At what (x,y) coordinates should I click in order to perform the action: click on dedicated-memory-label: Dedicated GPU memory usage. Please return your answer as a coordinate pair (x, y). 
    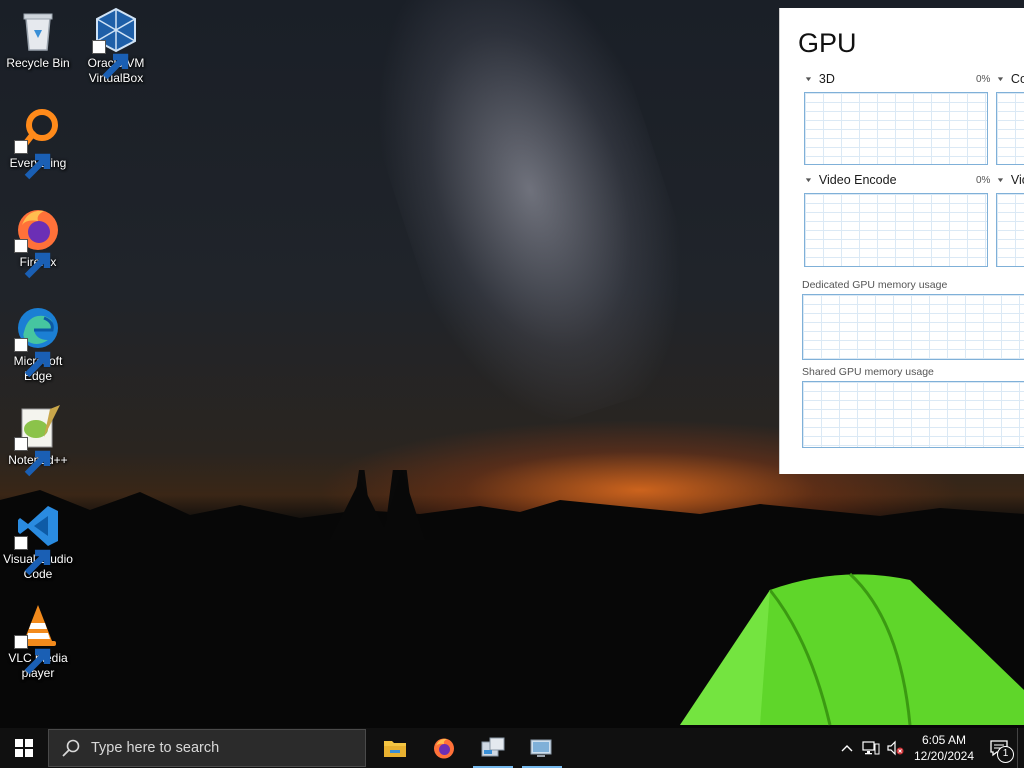
    Looking at the image, I should click on (875, 285).